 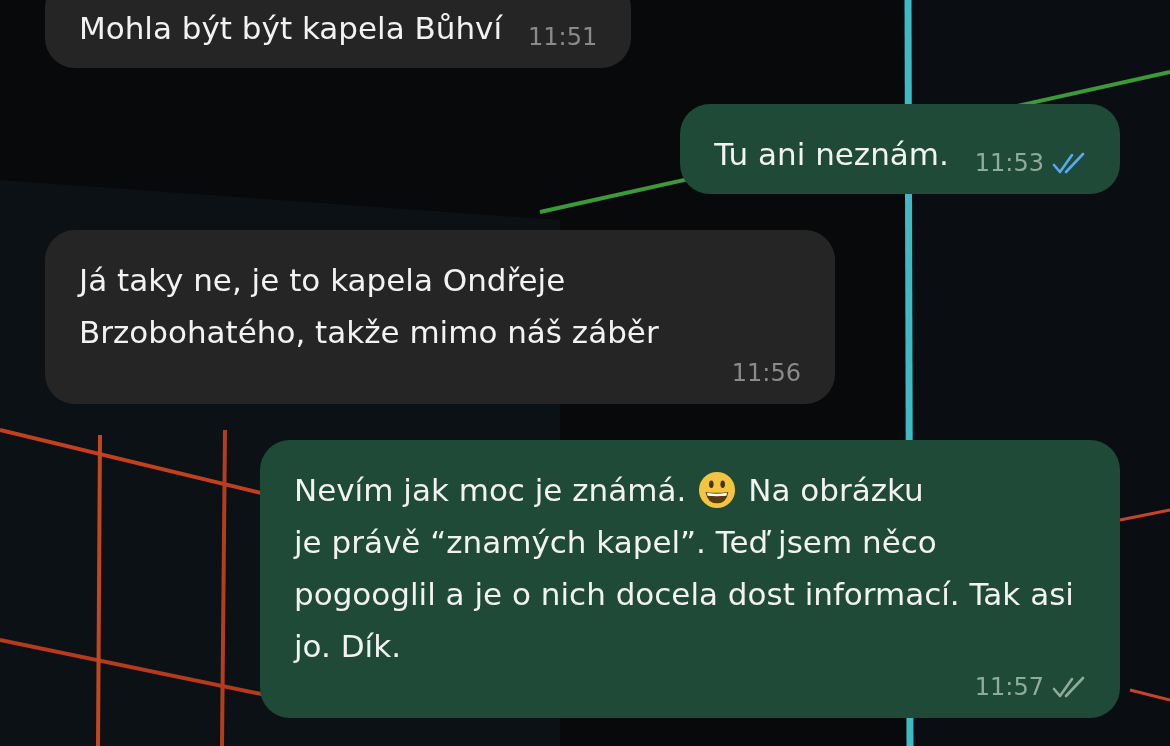 What do you see at coordinates (563, 37) in the screenshot?
I see `message-time: 11:51` at bounding box center [563, 37].